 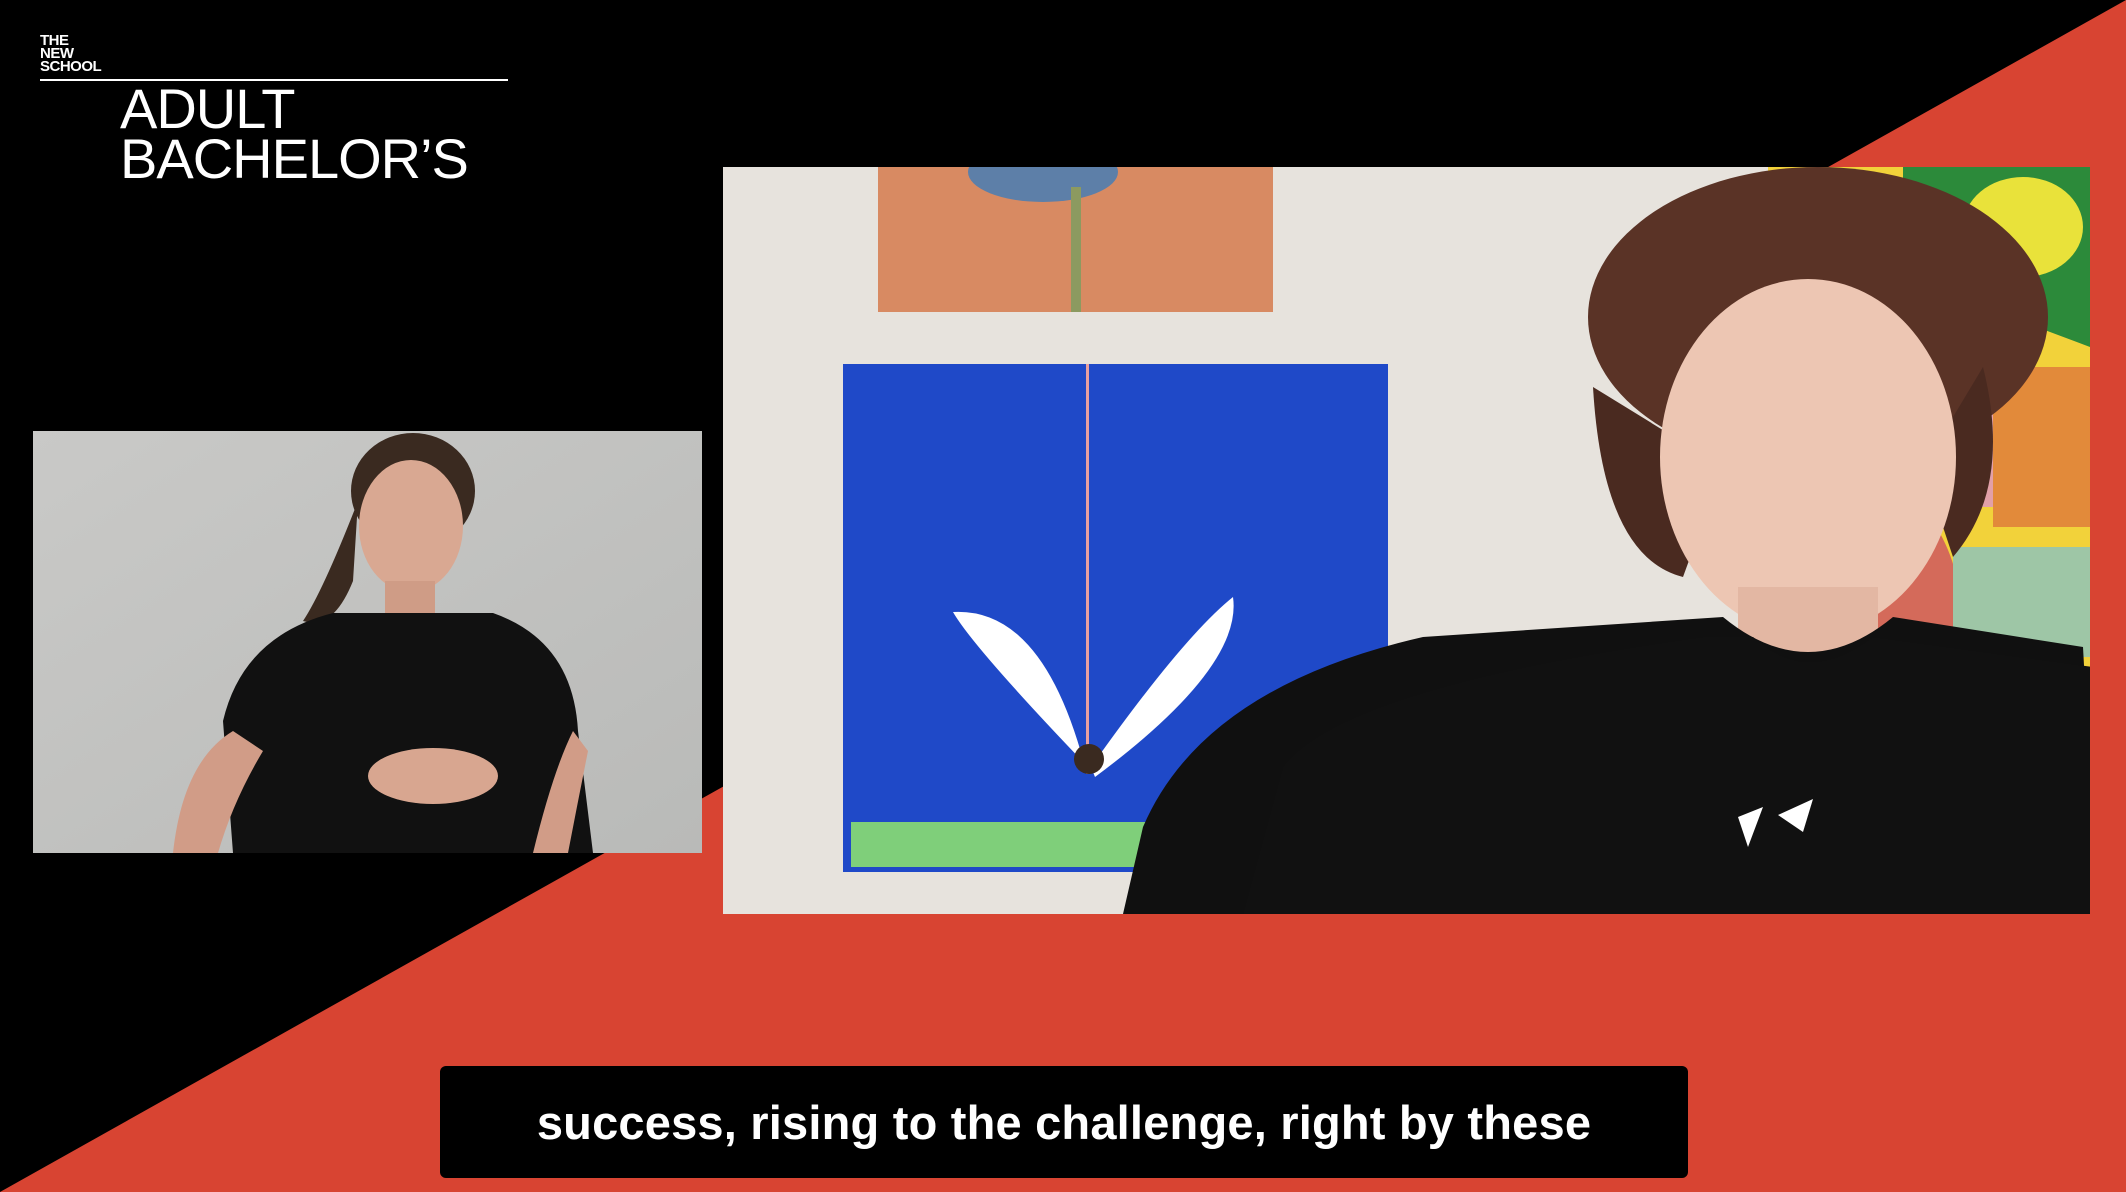 I want to click on brand-title: ADULT BACHELOR’S, so click(x=294, y=135).